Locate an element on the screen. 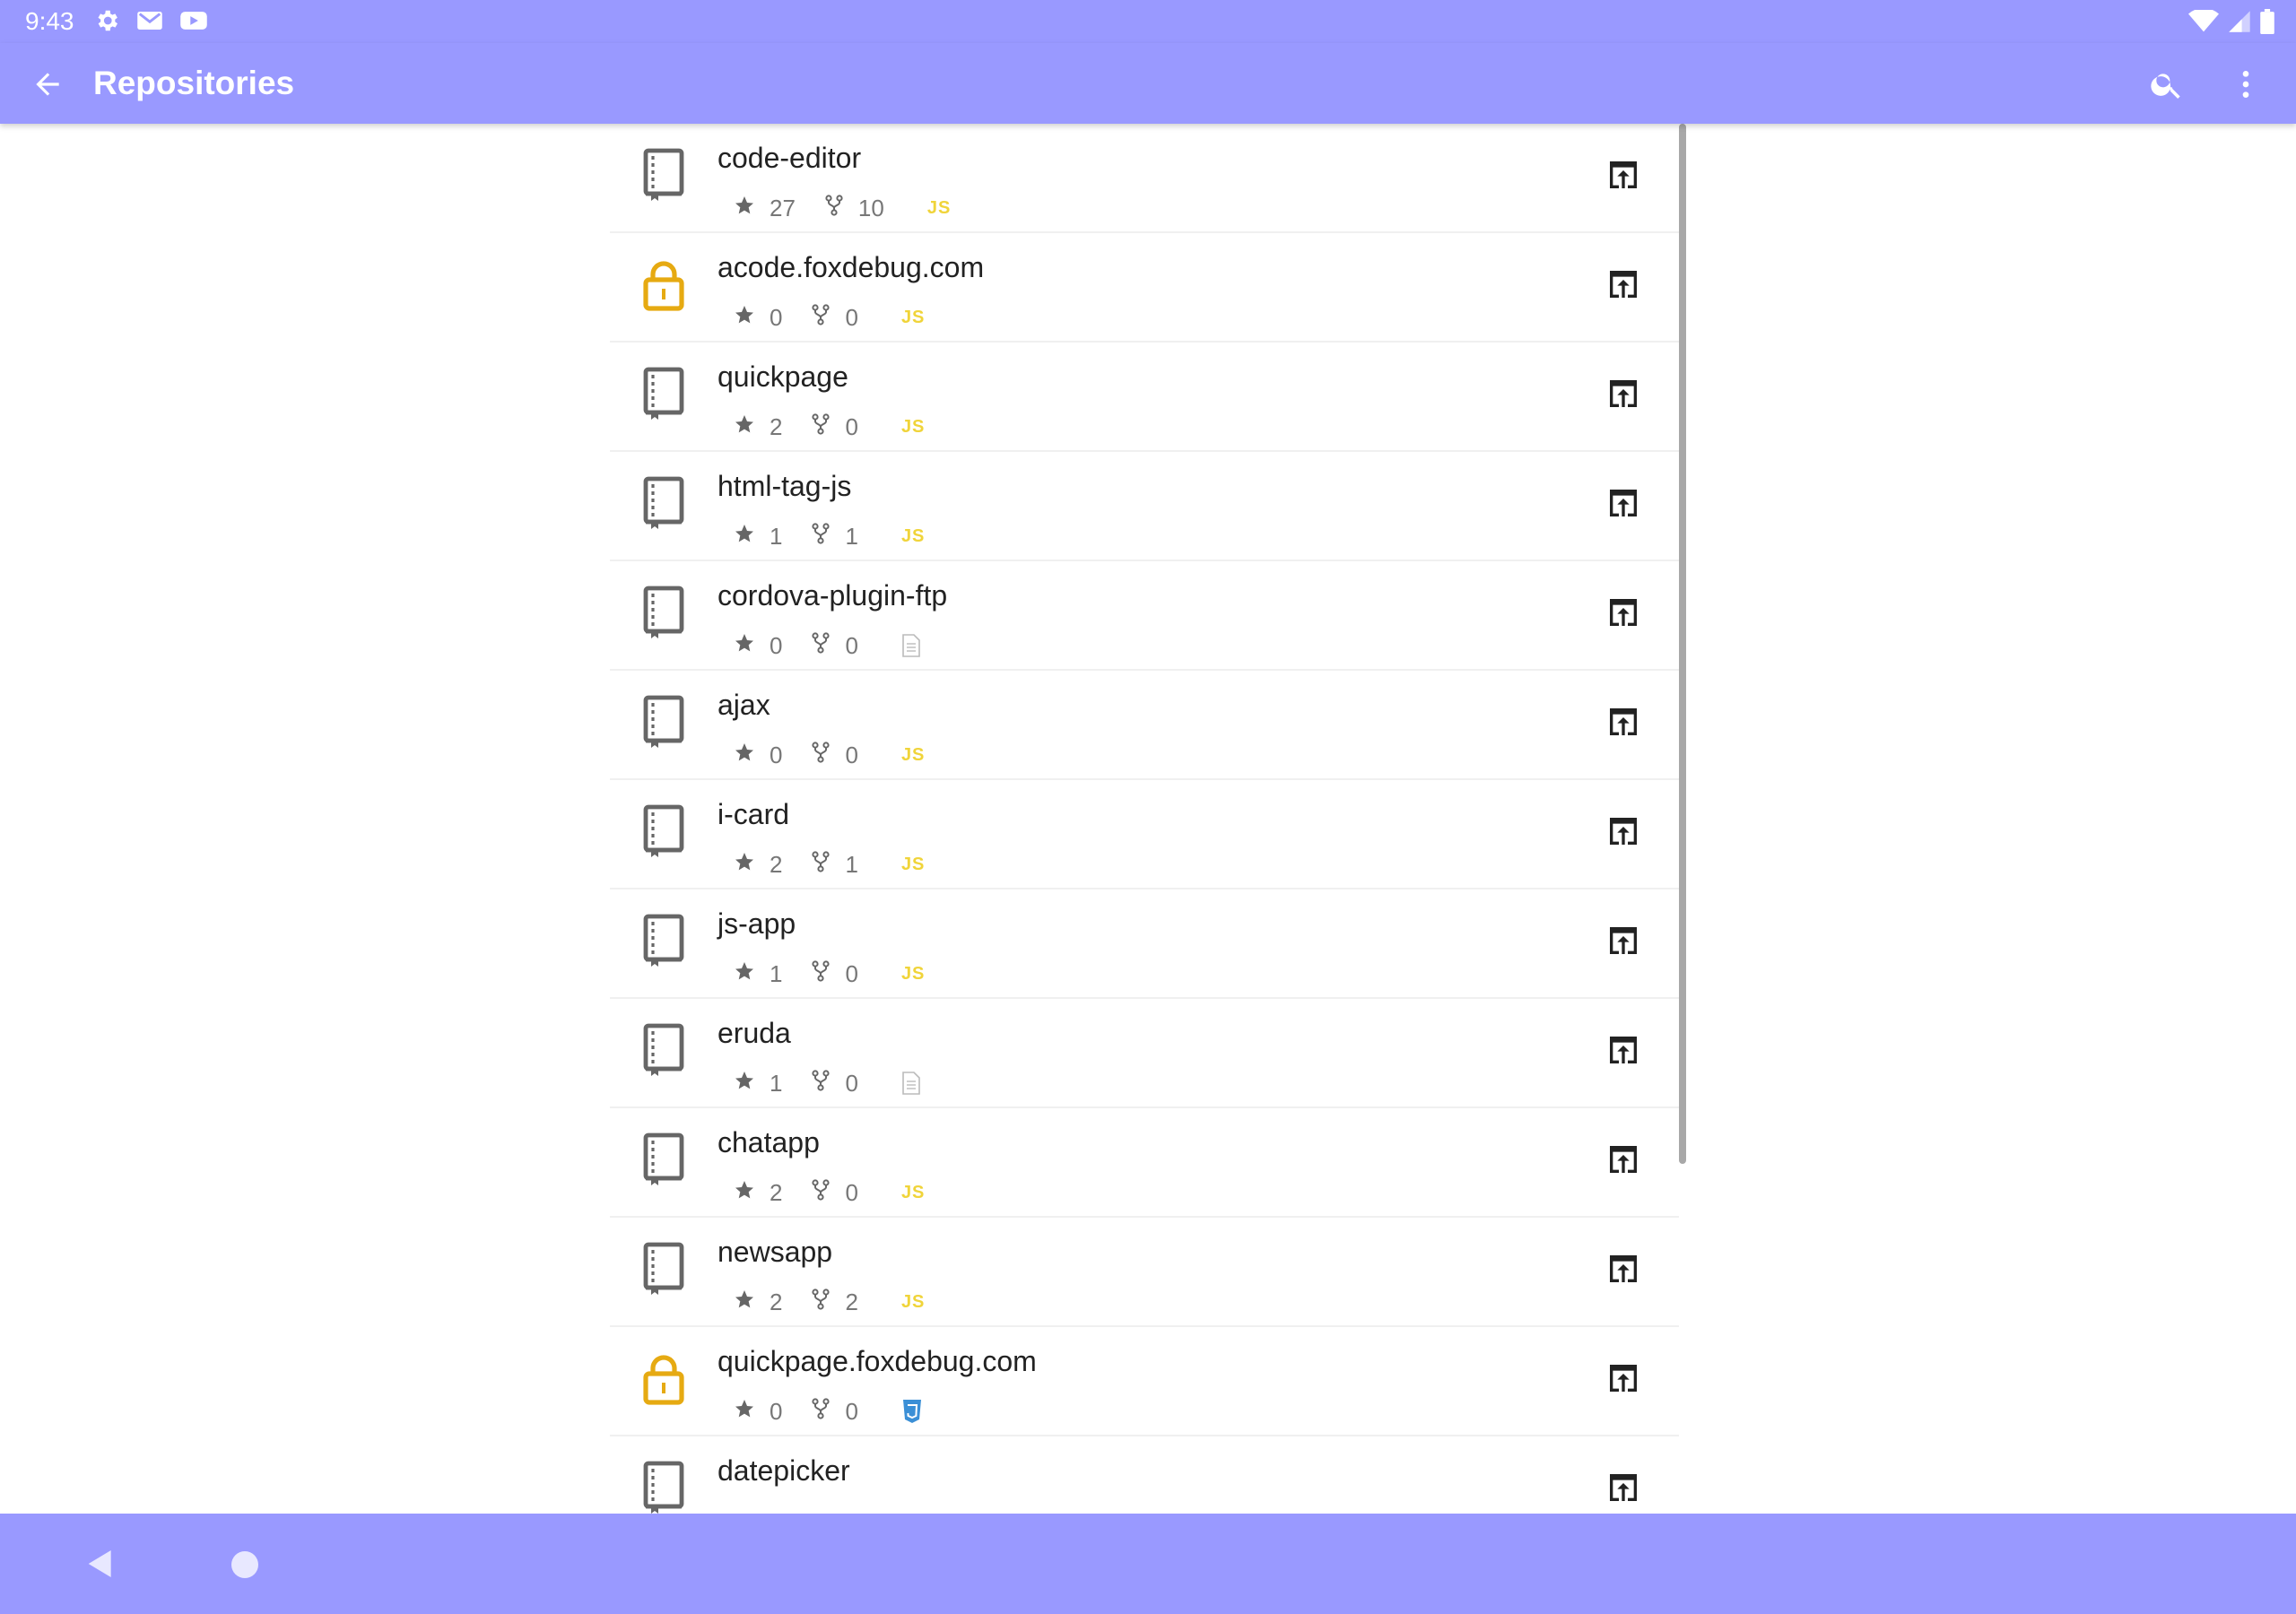  repo-stats: 2 2 JS is located at coordinates (829, 1302).